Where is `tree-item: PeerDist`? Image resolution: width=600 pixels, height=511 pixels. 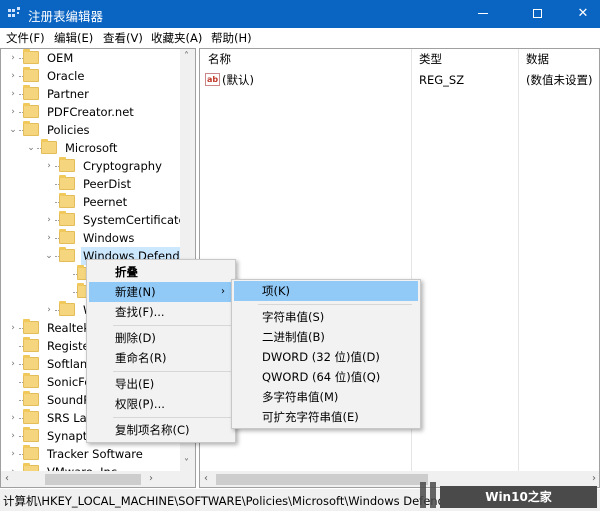
tree-item: PeerDist is located at coordinates (119, 184).